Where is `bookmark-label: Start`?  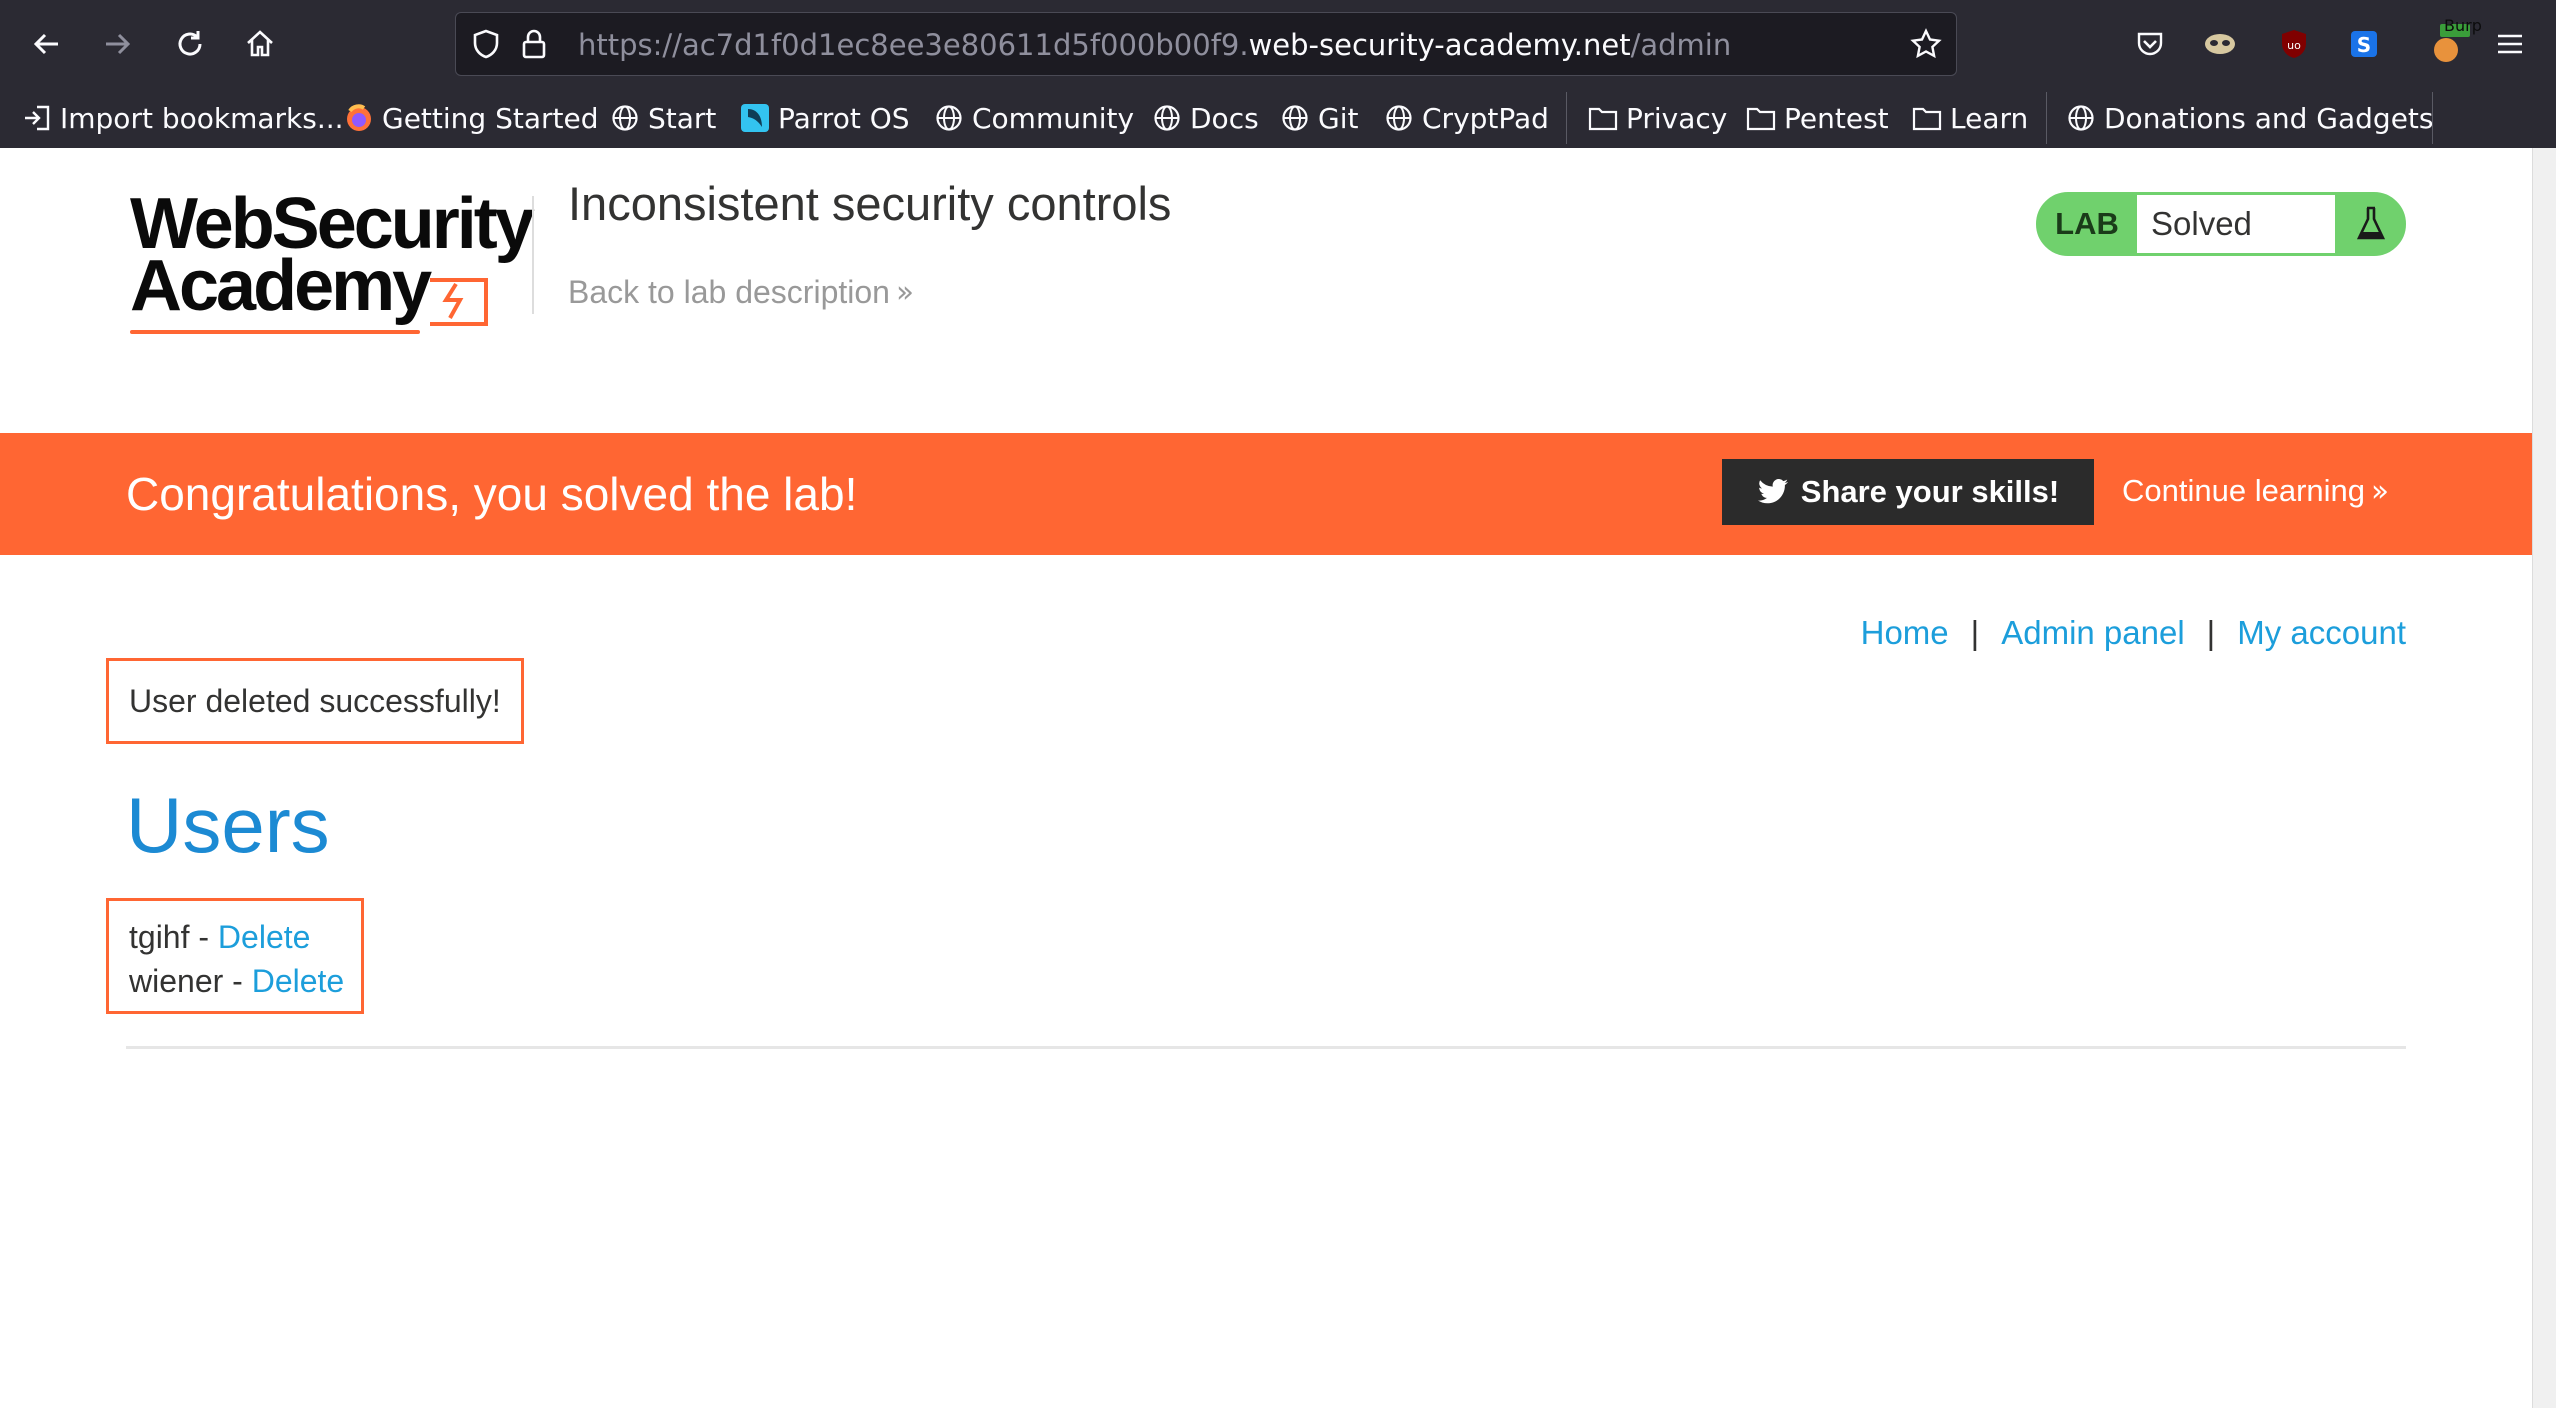 bookmark-label: Start is located at coordinates (682, 118).